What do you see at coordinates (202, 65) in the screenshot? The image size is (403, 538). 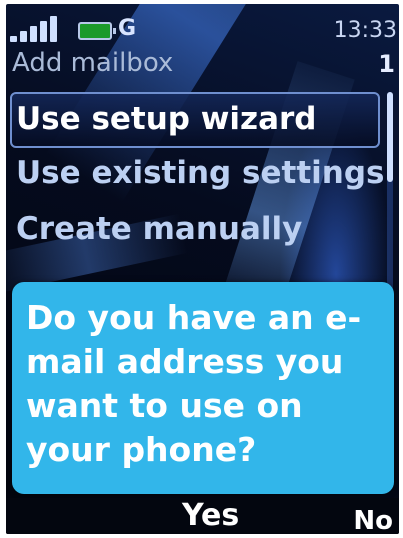 I see `title-row: Add mailbox 1` at bounding box center [202, 65].